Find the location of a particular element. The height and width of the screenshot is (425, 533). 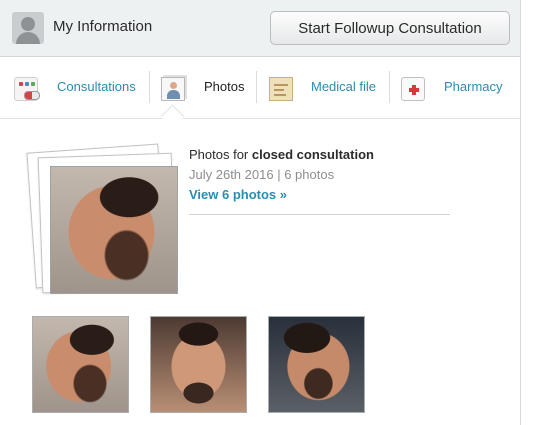

photo-set-meta: July 26th 2016 | 6 photos is located at coordinates (261, 174).